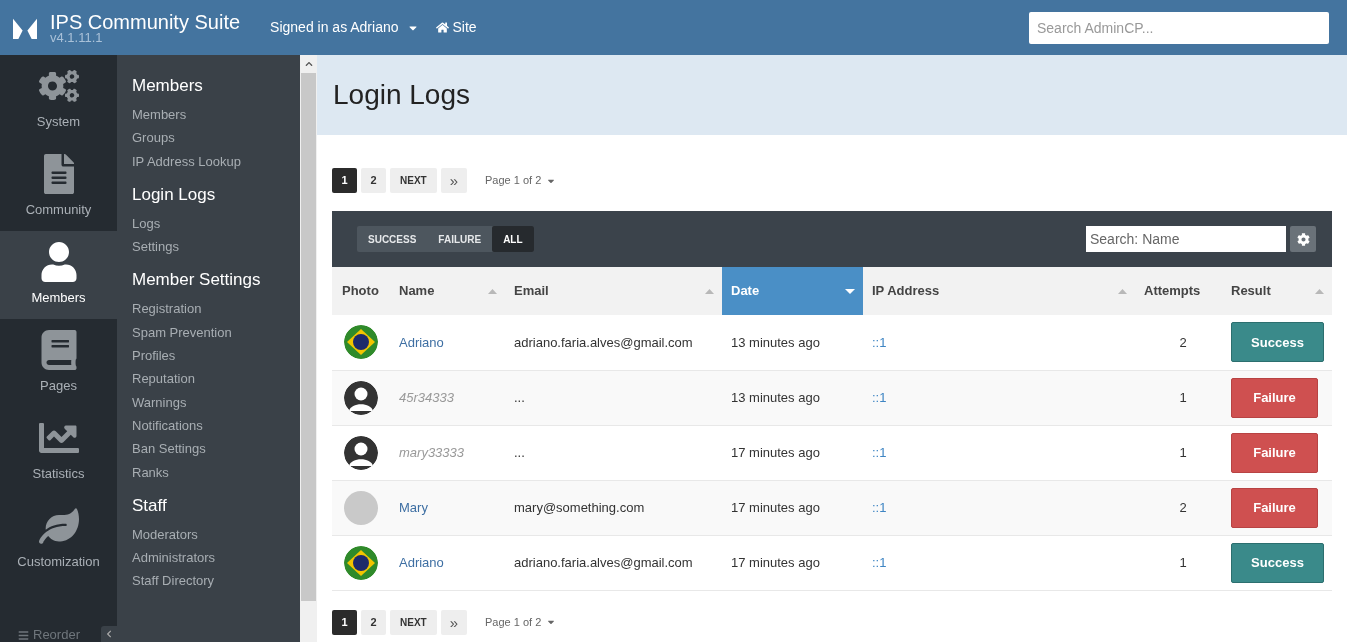  Describe the element at coordinates (216, 402) in the screenshot. I see `submenu-link: Warnings` at that location.